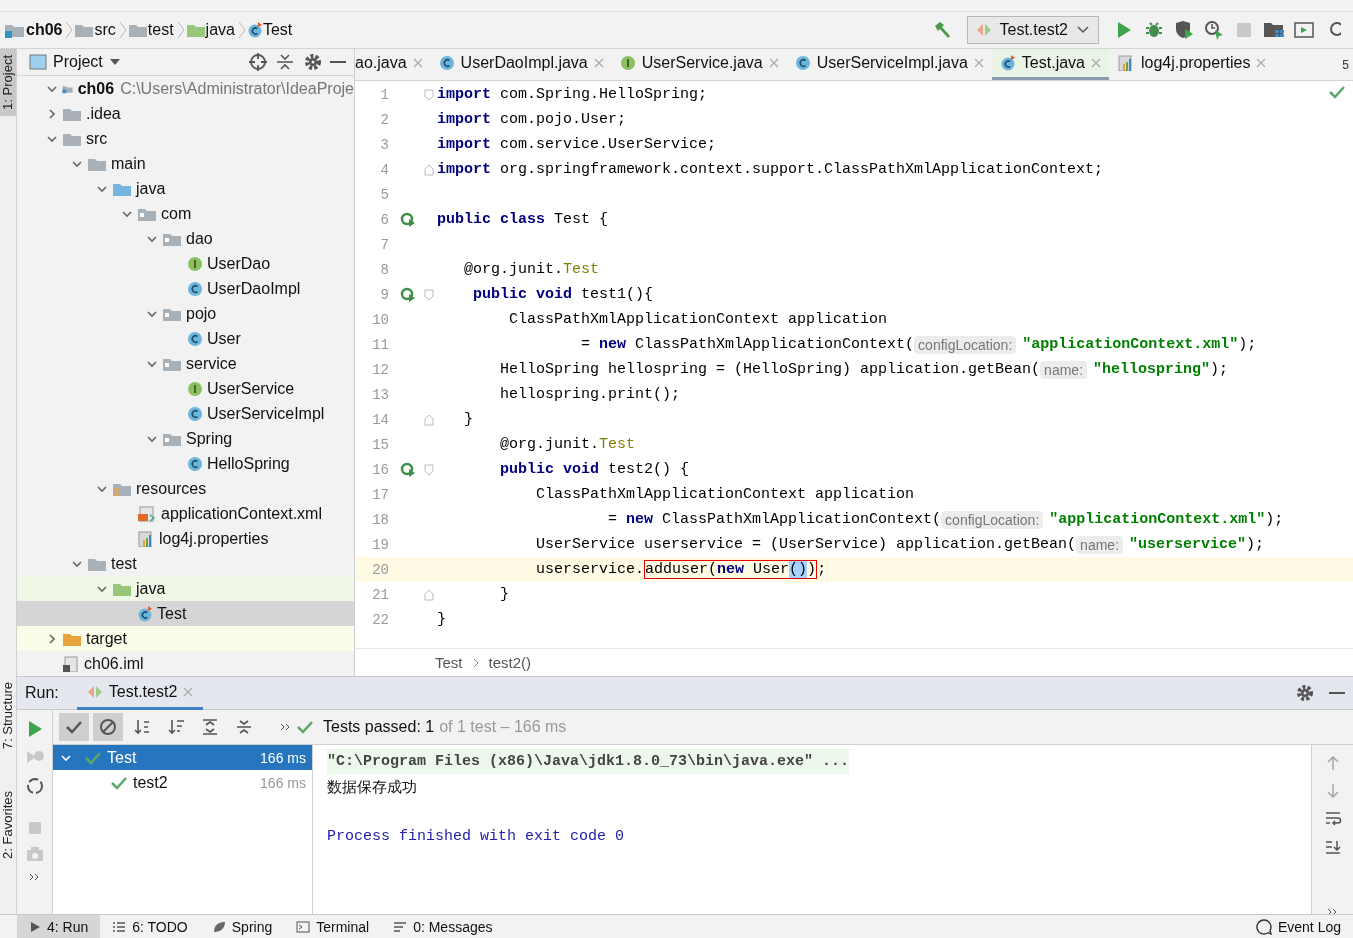  Describe the element at coordinates (1124, 30) in the screenshot. I see `run-icon` at that location.